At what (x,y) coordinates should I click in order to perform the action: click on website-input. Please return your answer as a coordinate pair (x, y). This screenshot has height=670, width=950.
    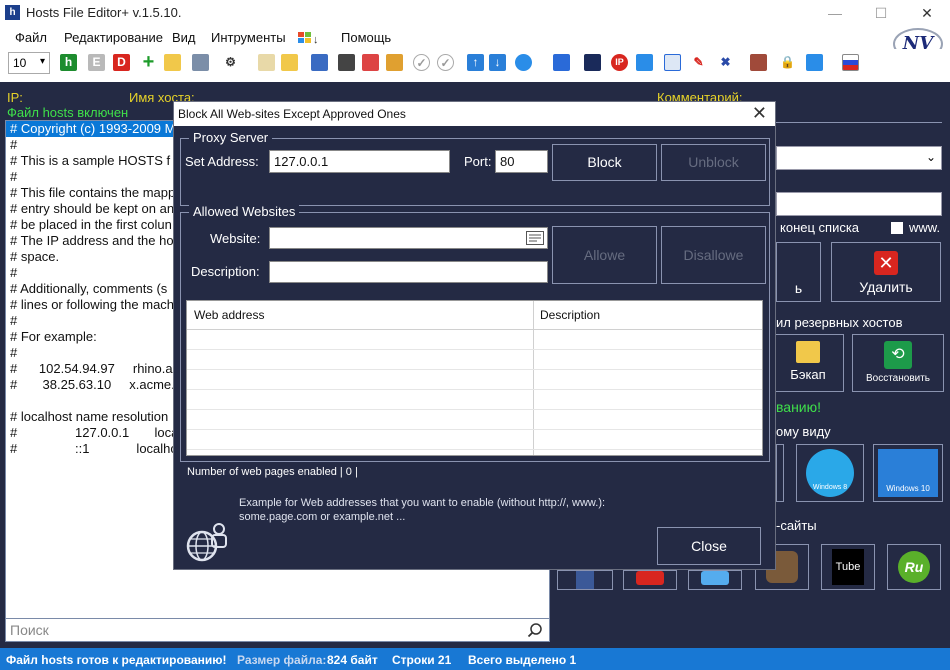
    Looking at the image, I should click on (408, 238).